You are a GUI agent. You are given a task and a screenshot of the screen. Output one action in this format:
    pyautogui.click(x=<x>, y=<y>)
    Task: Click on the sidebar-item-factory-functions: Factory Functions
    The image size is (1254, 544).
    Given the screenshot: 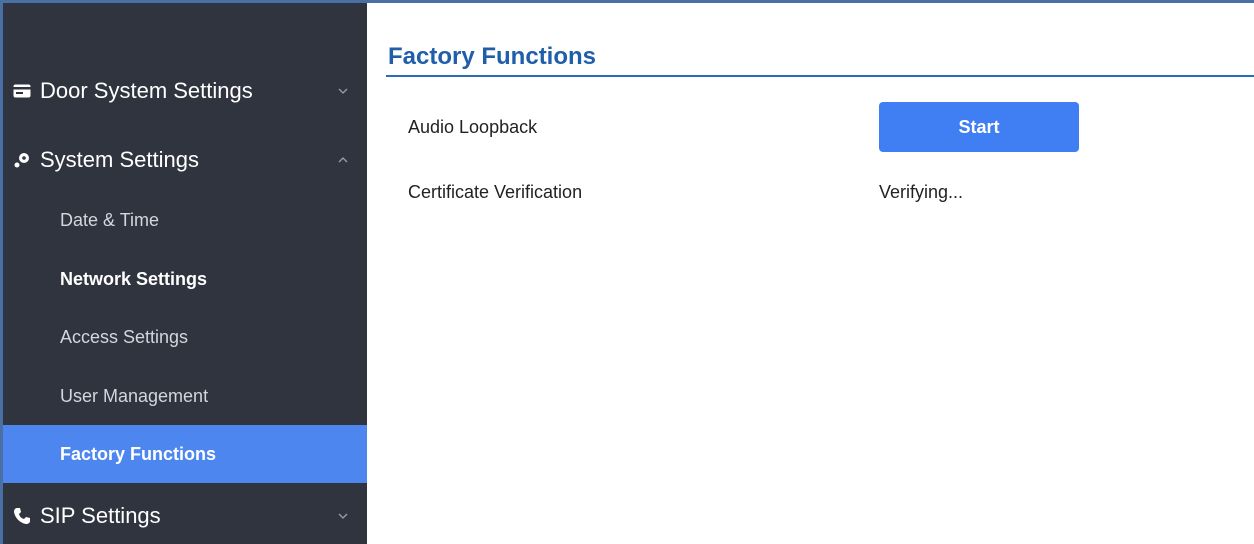 What is the action you would take?
    pyautogui.click(x=185, y=454)
    